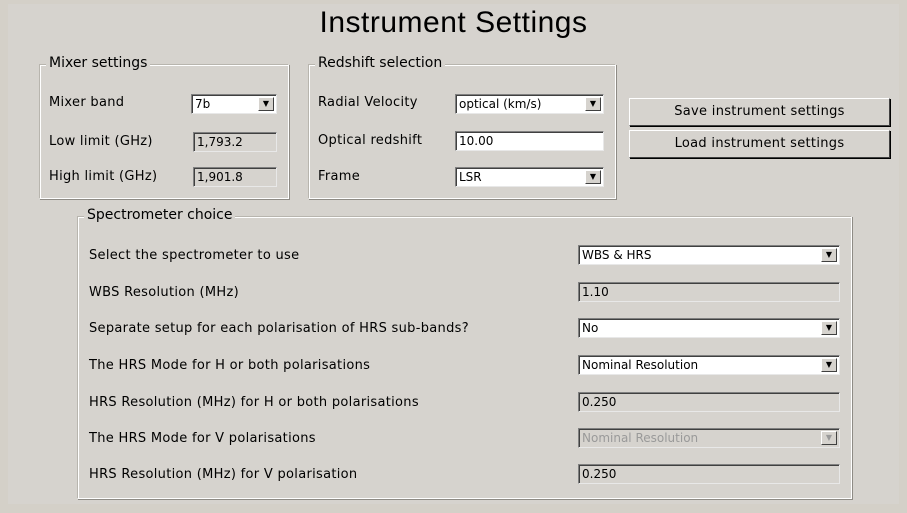 This screenshot has width=907, height=513. I want to click on wbs-resolution-label: WBS Resolution (MHz), so click(164, 292).